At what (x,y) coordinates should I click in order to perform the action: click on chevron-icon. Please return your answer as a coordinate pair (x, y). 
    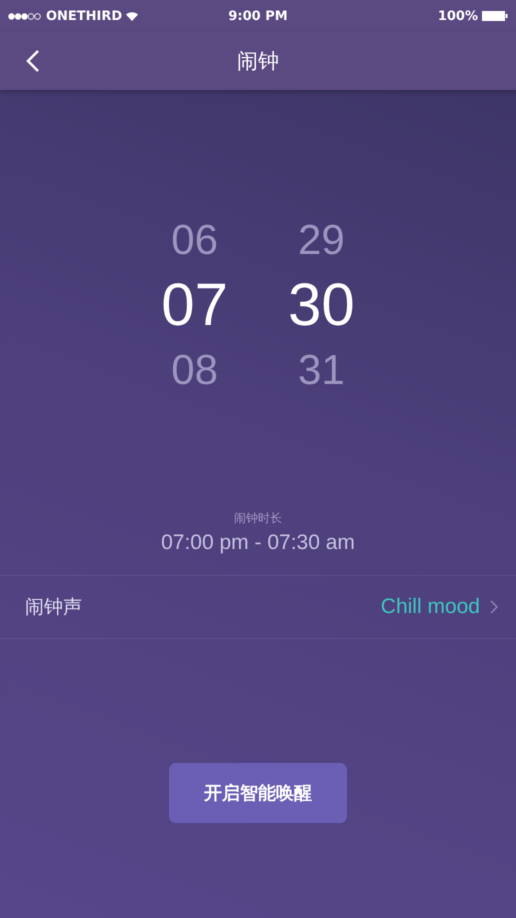
    Looking at the image, I should click on (494, 607).